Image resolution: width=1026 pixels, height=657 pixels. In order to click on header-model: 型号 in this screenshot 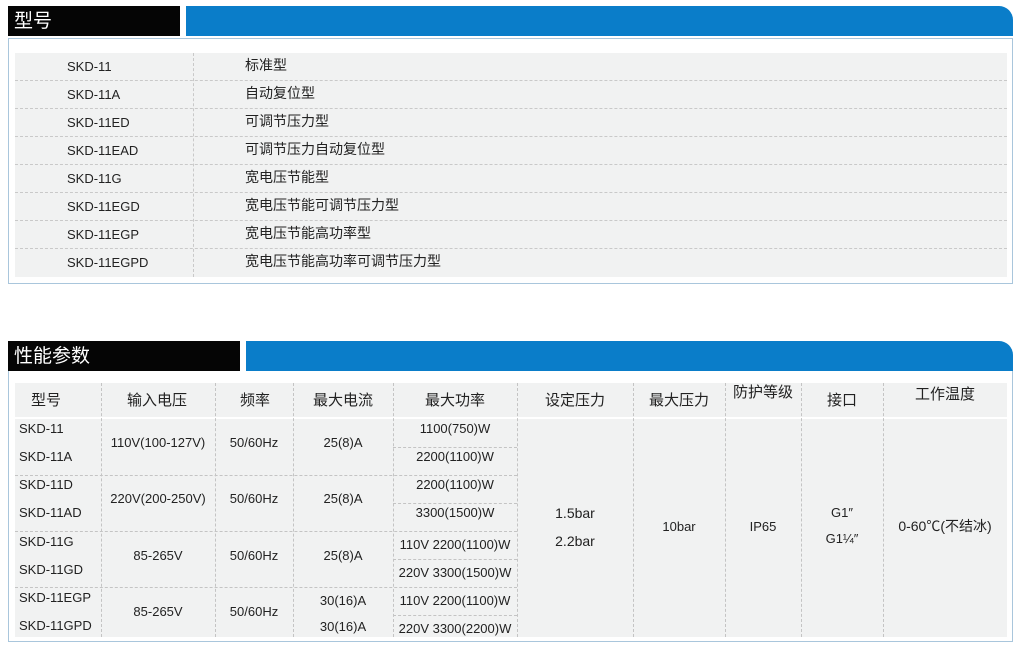, I will do `click(45, 400)`.